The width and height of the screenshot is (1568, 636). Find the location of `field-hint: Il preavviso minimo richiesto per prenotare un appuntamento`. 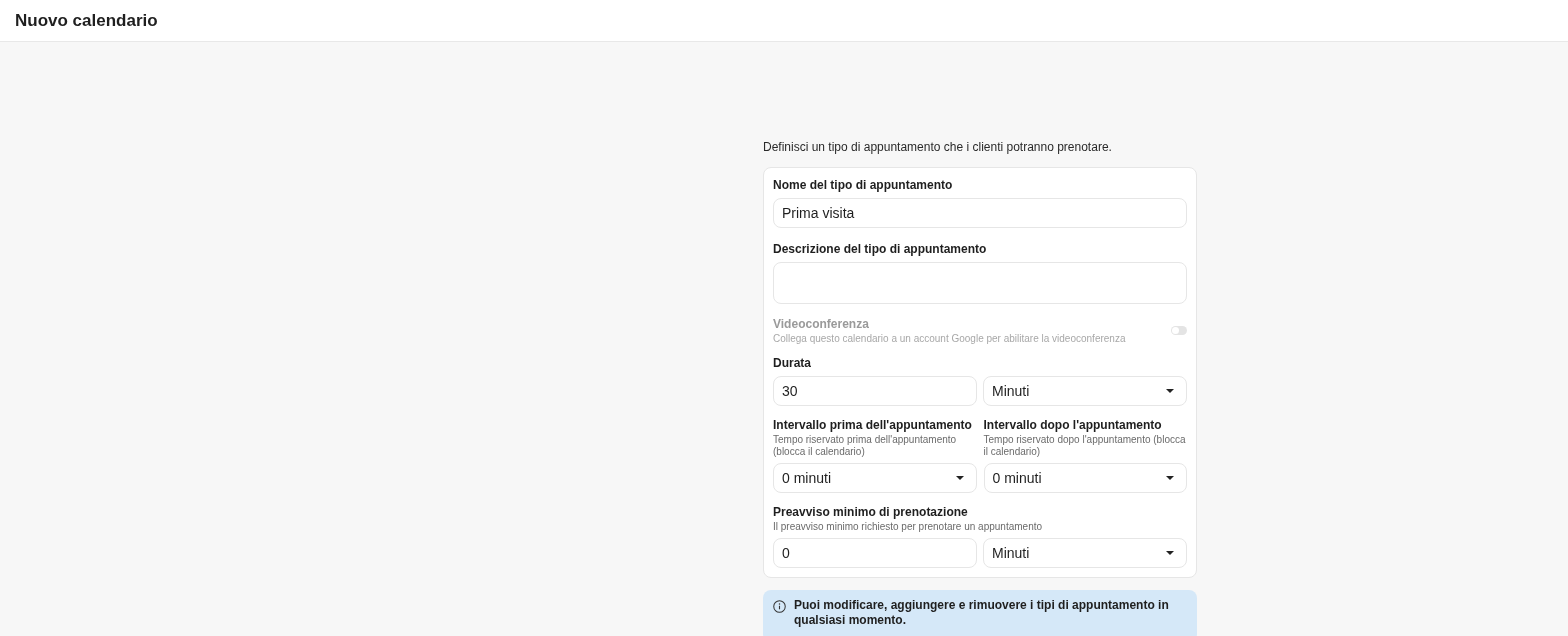

field-hint: Il preavviso minimo richiesto per prenotare un appuntamento is located at coordinates (908, 527).